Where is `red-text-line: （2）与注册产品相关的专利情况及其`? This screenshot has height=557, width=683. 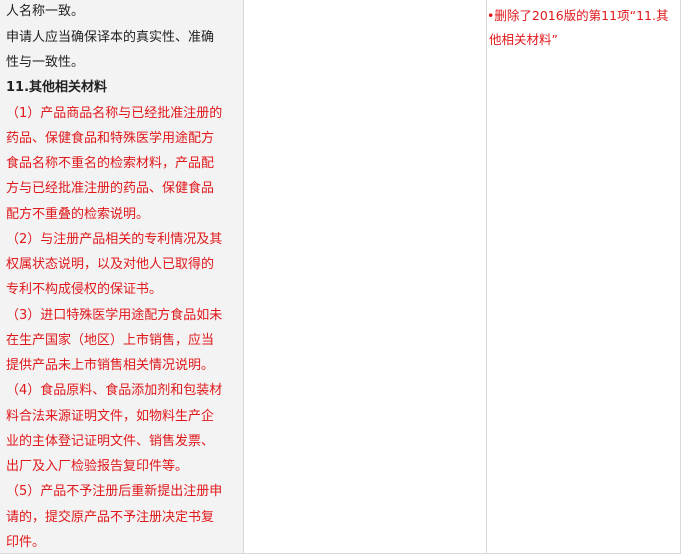 red-text-line: （2）与注册产品相关的专利情况及其 is located at coordinates (114, 239).